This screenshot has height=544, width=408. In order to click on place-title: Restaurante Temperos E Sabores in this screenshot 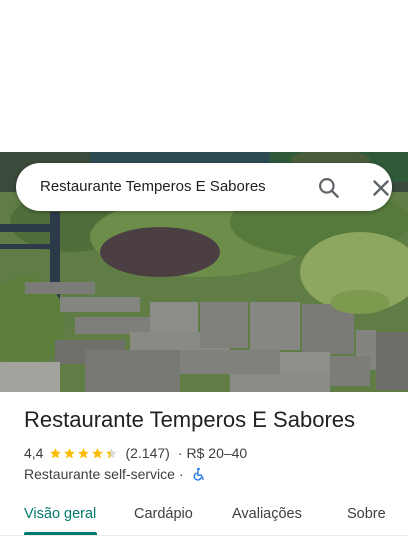, I will do `click(189, 419)`.